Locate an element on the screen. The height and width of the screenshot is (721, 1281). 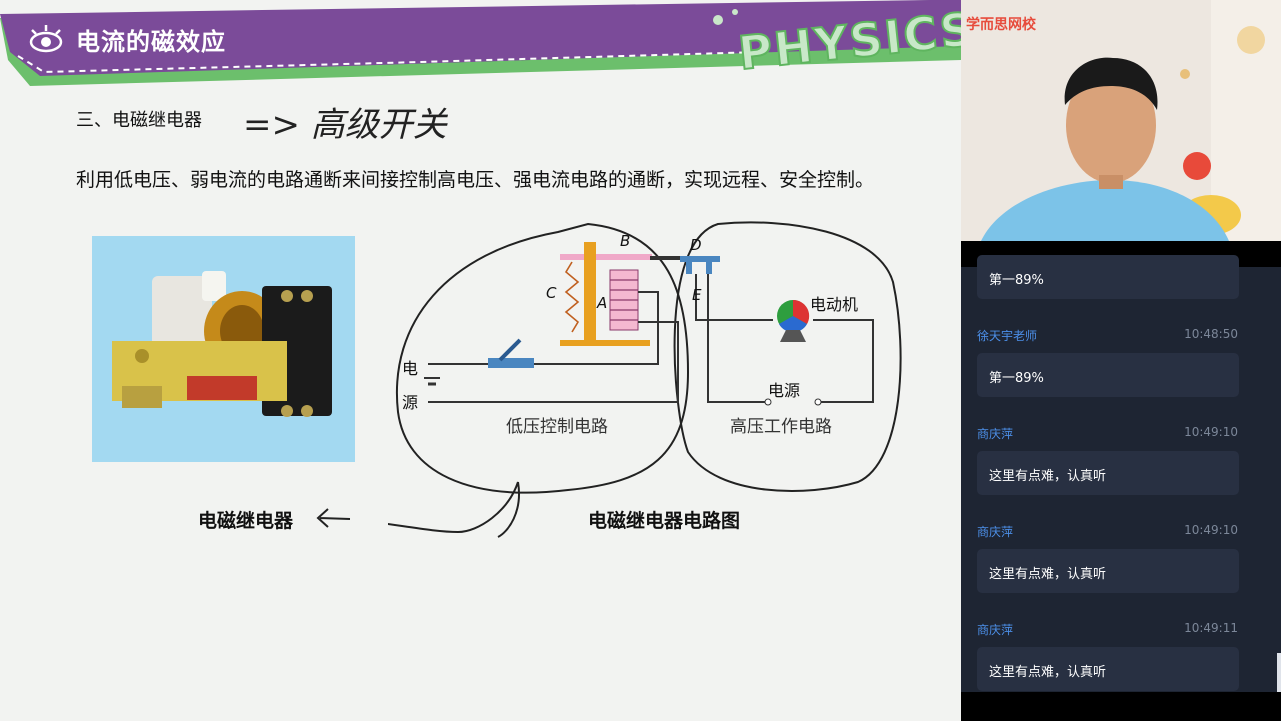
left-source-top: 电 is located at coordinates (410, 368).